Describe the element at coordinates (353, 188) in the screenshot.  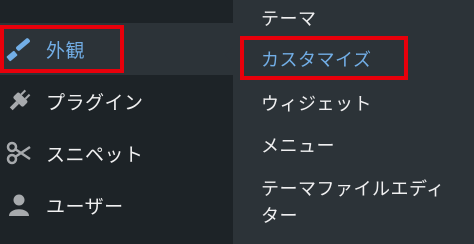
I see `submenu-item-theme-file-editor: テーマファイルエディ` at that location.